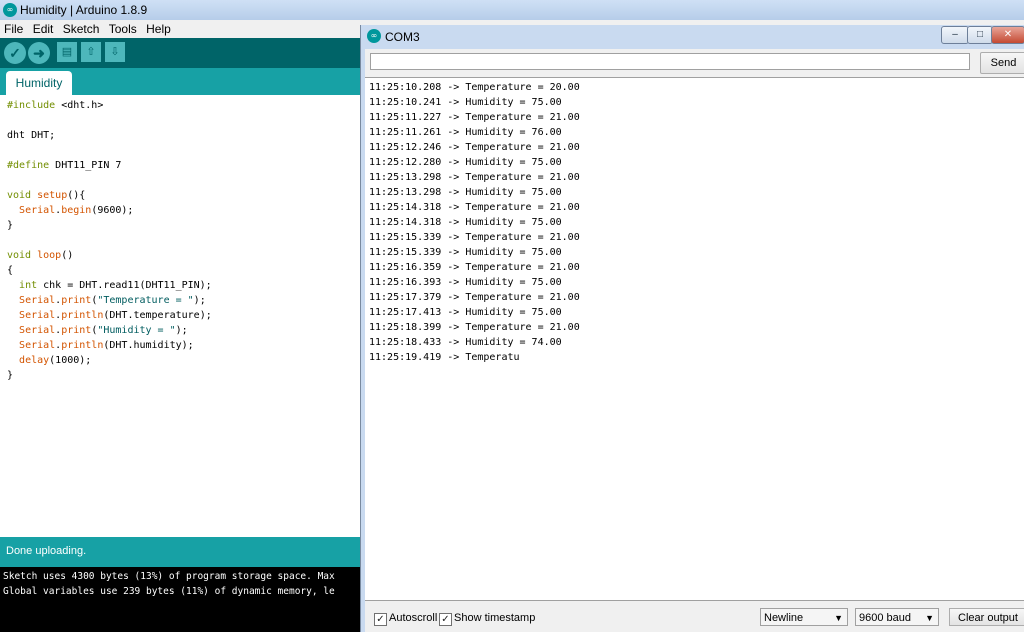  What do you see at coordinates (76, 210) in the screenshot?
I see `code-line: Serial.begin(9600);` at bounding box center [76, 210].